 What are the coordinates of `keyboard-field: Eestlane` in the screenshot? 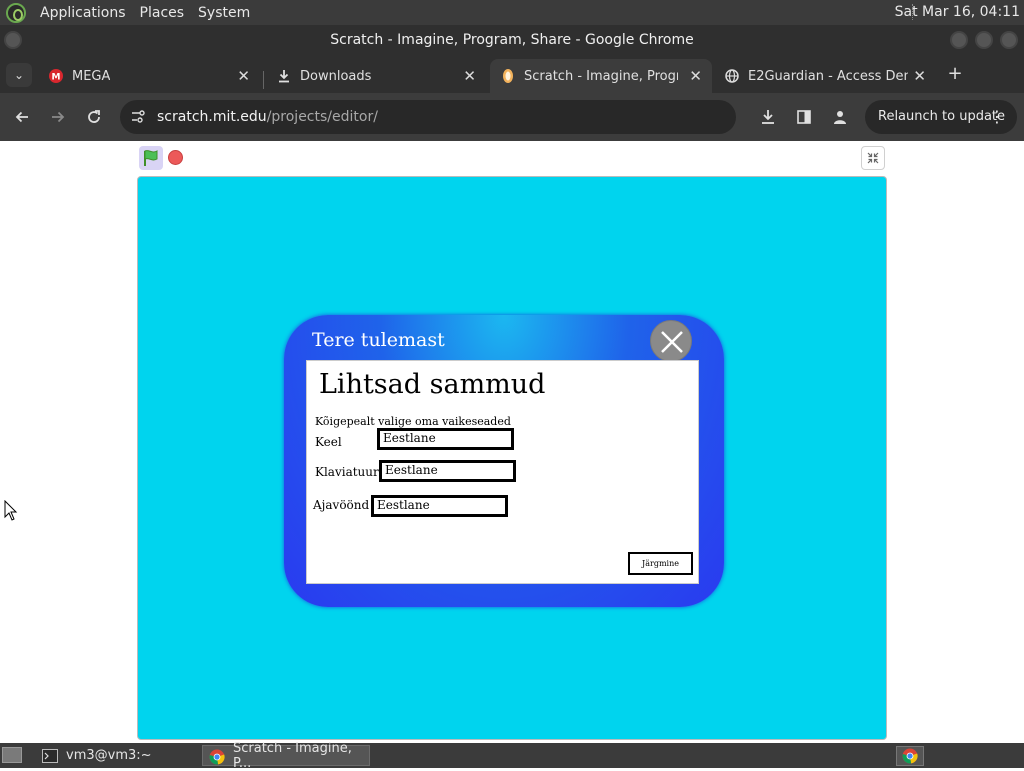 It's located at (447, 471).